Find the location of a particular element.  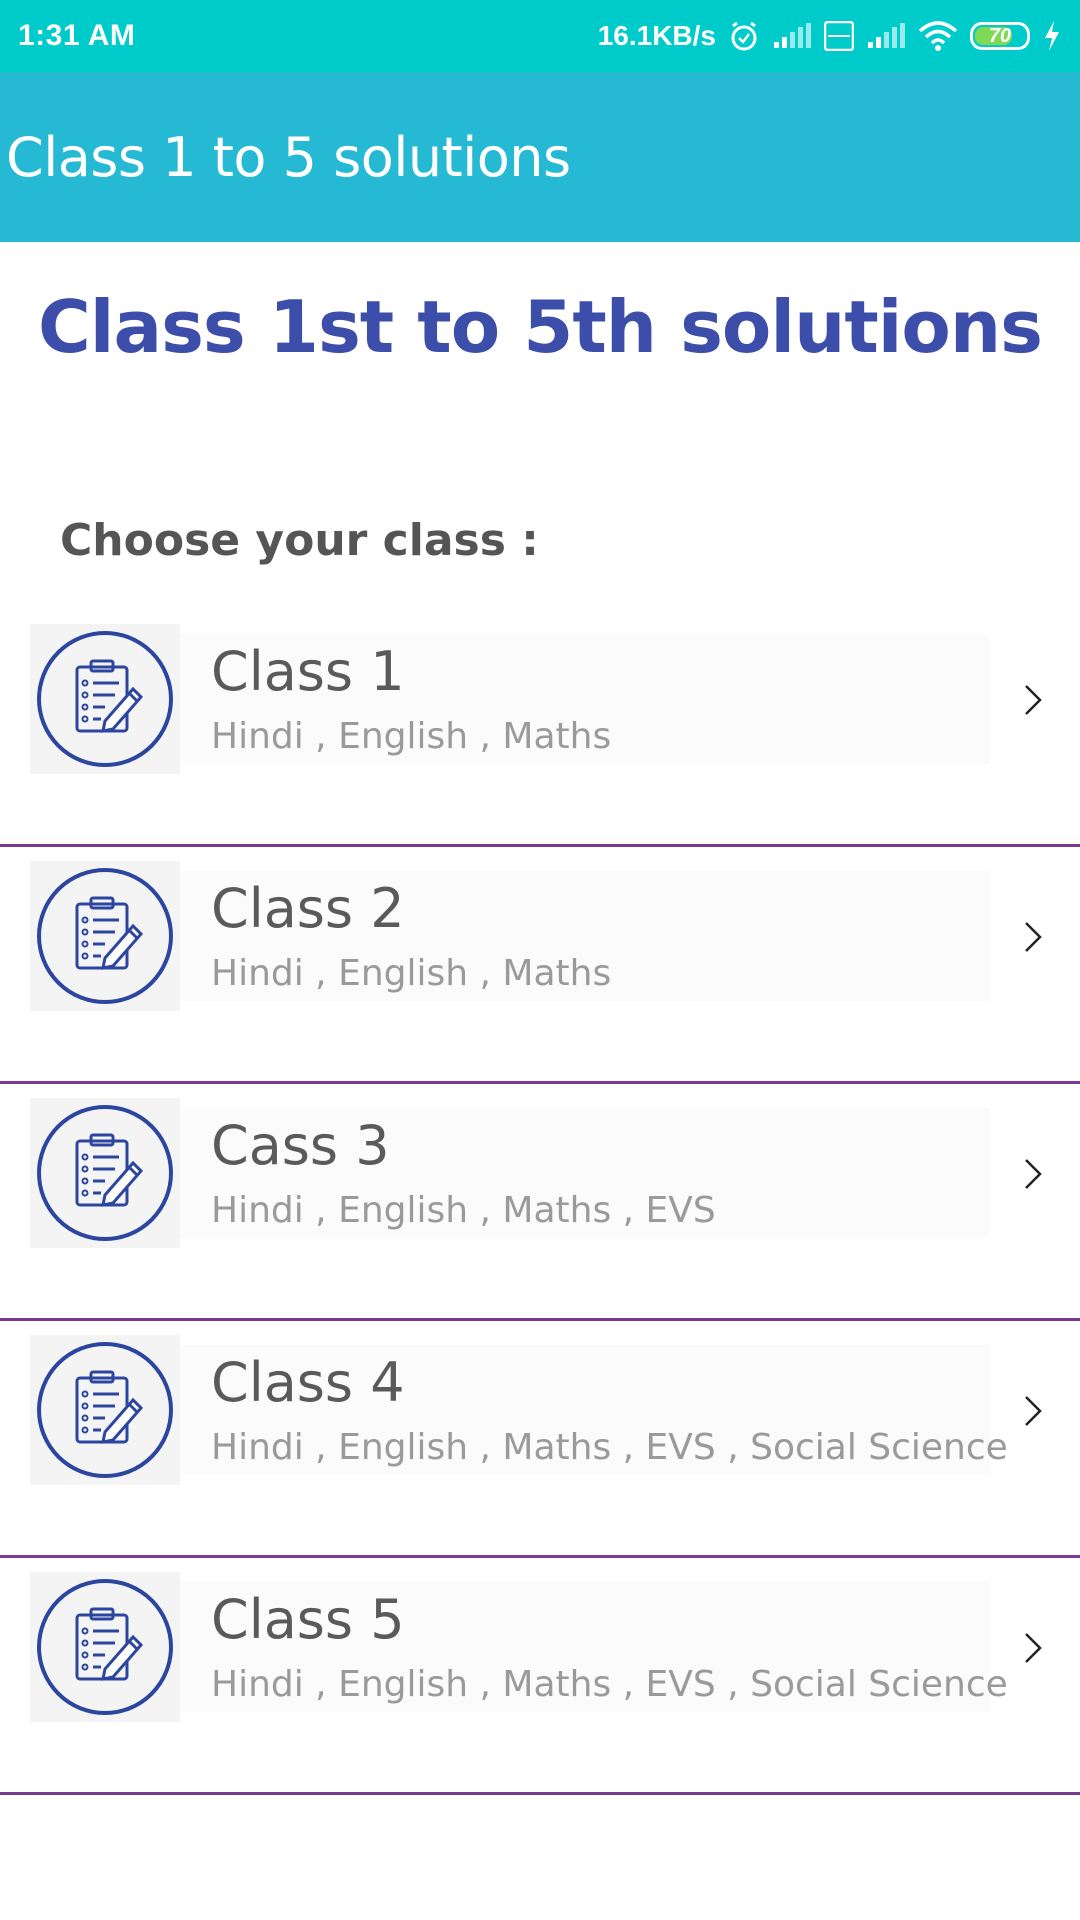

status-time: 1:31 AM is located at coordinates (77, 35).